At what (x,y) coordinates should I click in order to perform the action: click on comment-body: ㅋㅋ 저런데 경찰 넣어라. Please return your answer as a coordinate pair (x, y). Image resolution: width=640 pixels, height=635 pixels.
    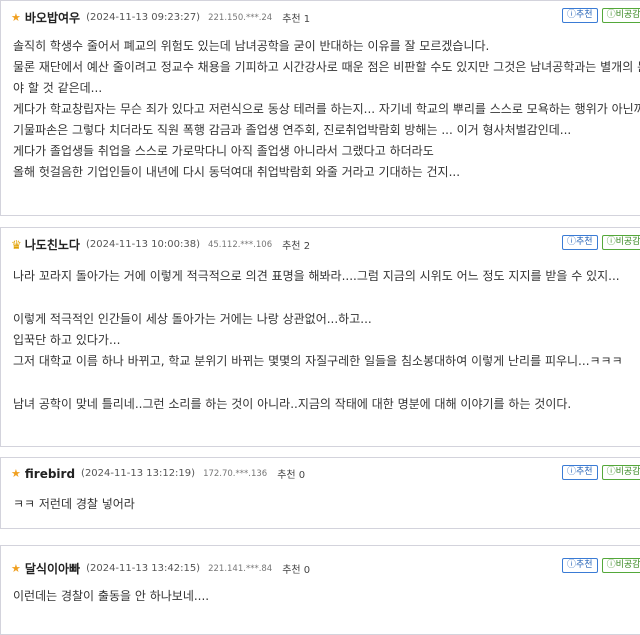
    Looking at the image, I should click on (74, 504).